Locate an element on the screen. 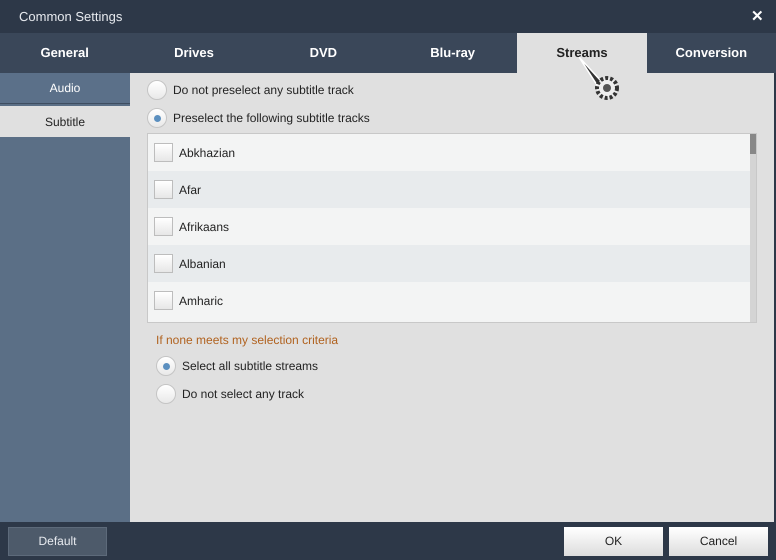 The image size is (776, 560). tab: Blu-ray is located at coordinates (453, 53).